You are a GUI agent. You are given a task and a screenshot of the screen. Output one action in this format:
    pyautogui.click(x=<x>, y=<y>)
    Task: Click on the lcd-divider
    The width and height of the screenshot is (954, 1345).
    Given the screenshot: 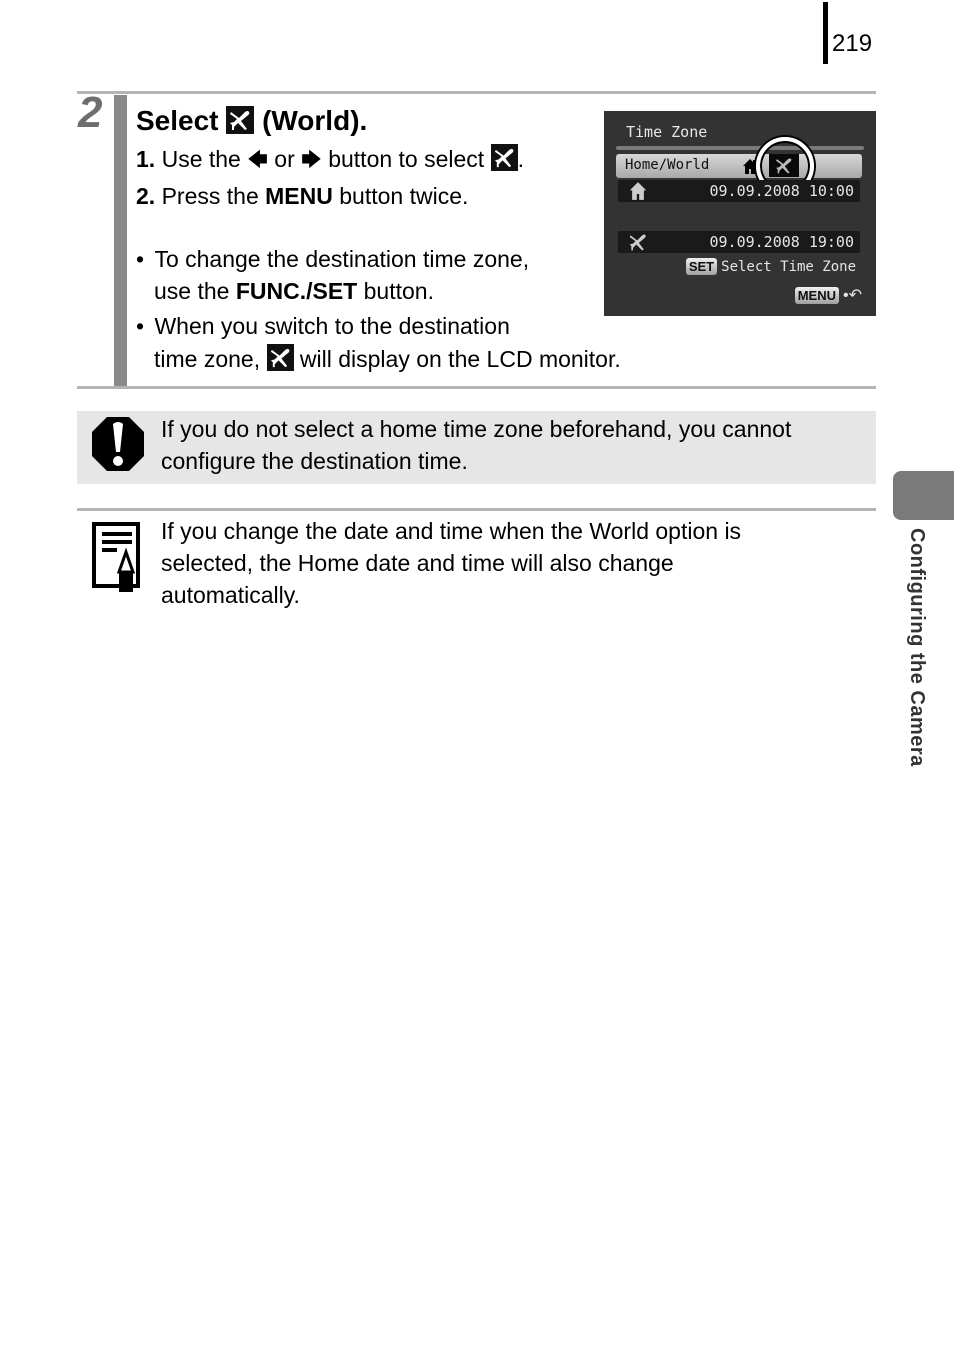 What is the action you would take?
    pyautogui.click(x=740, y=148)
    